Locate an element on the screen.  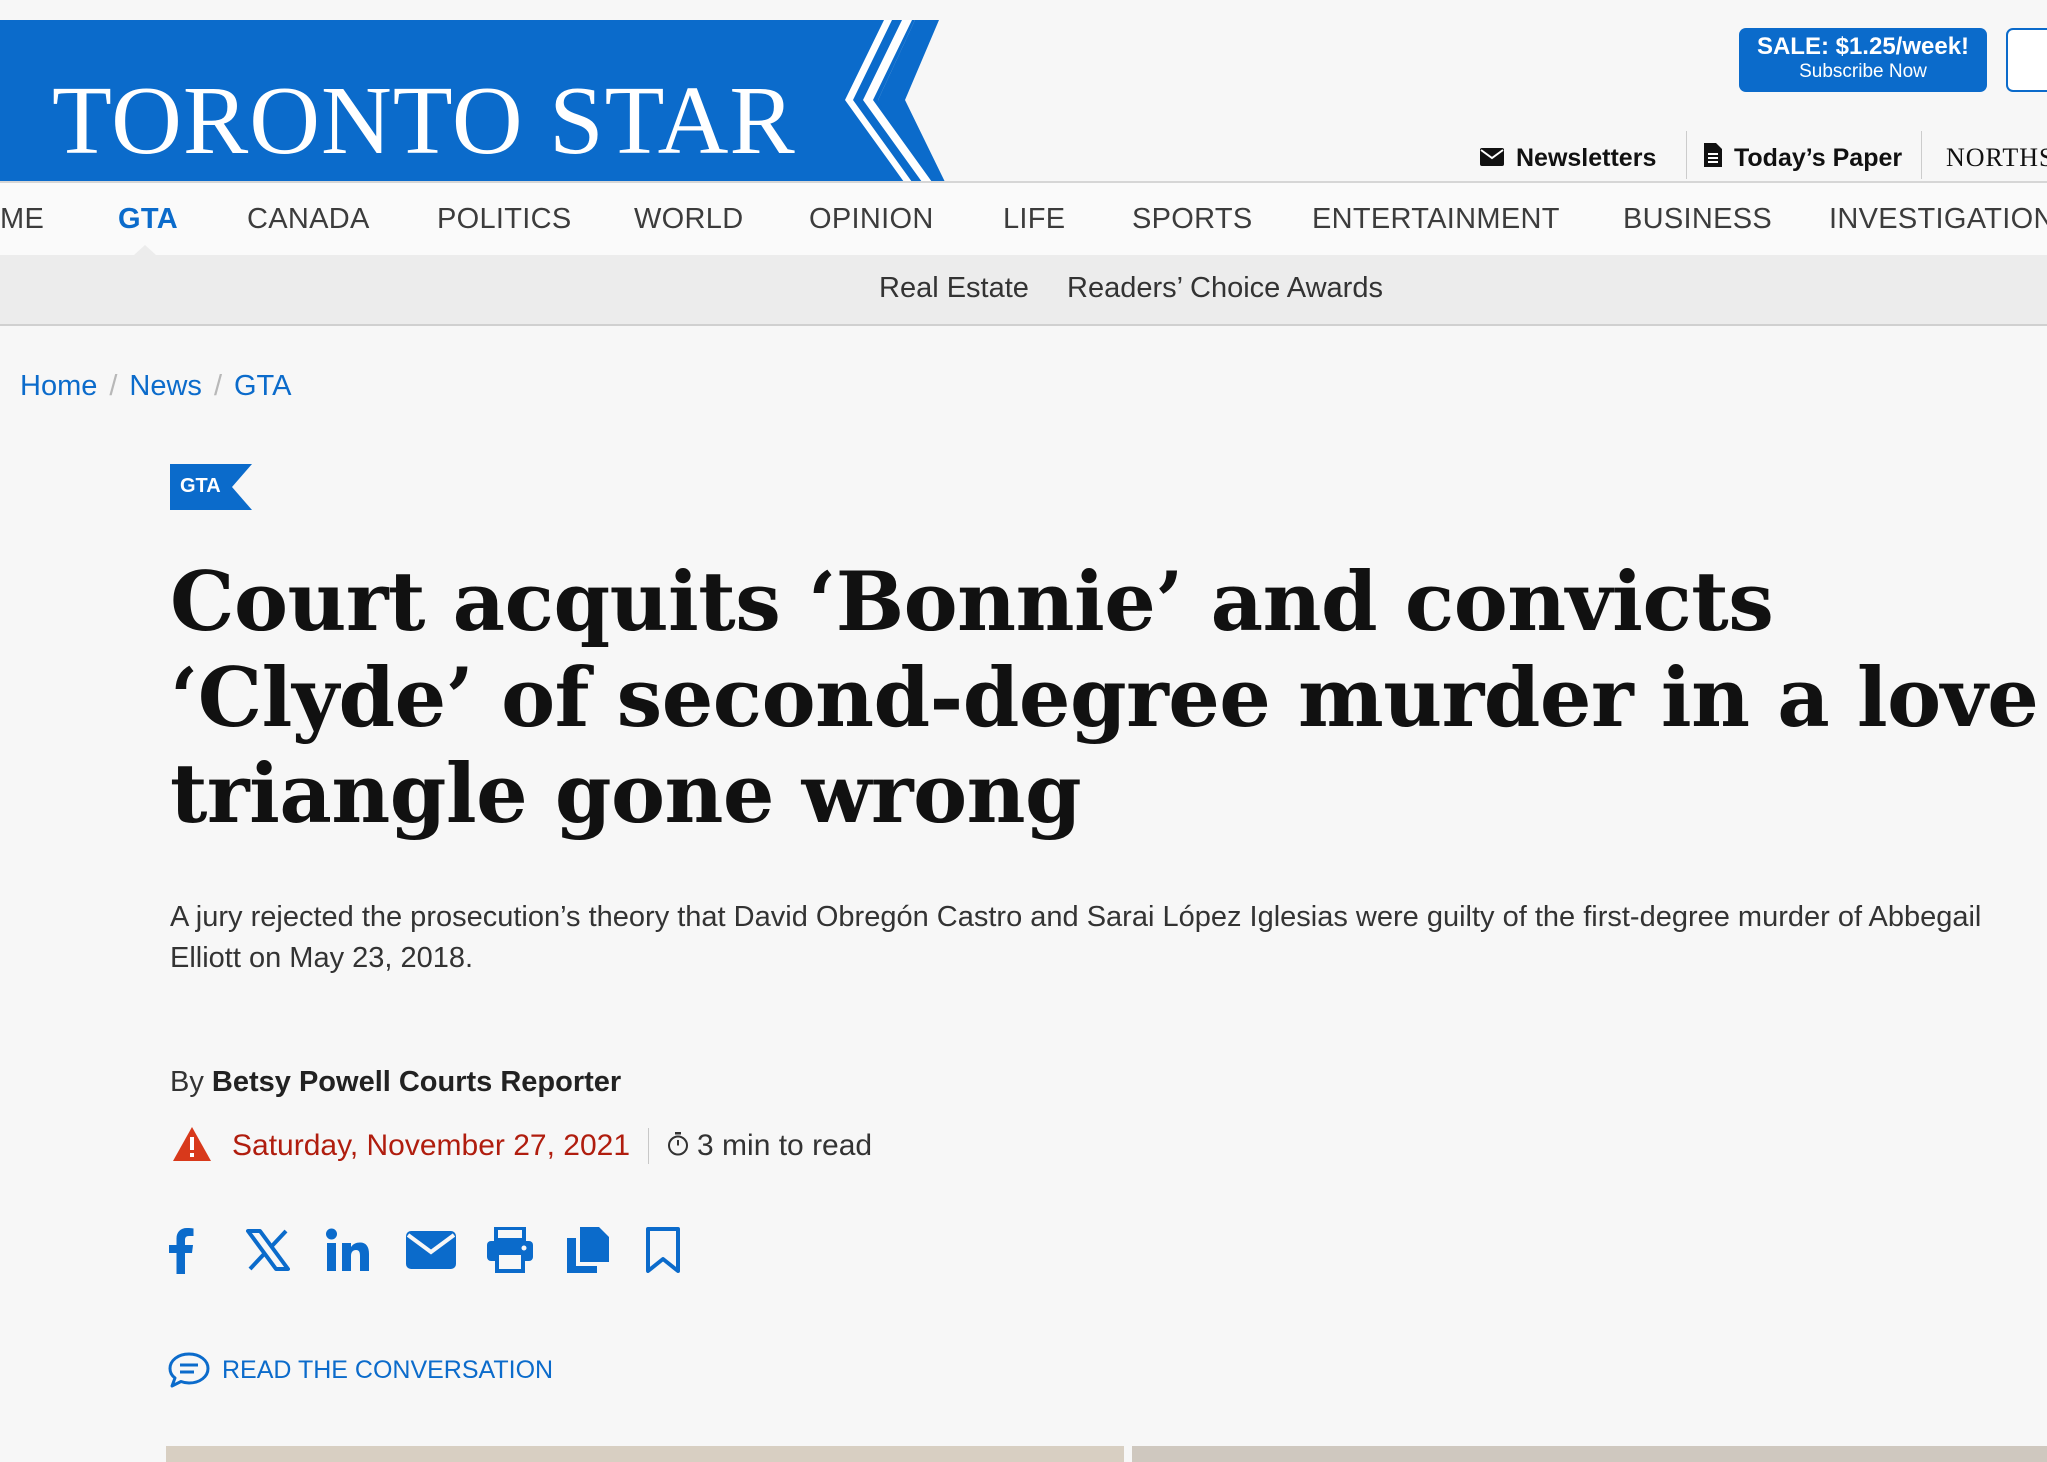
northstar-label: NORTHST is located at coordinates (1996, 157).